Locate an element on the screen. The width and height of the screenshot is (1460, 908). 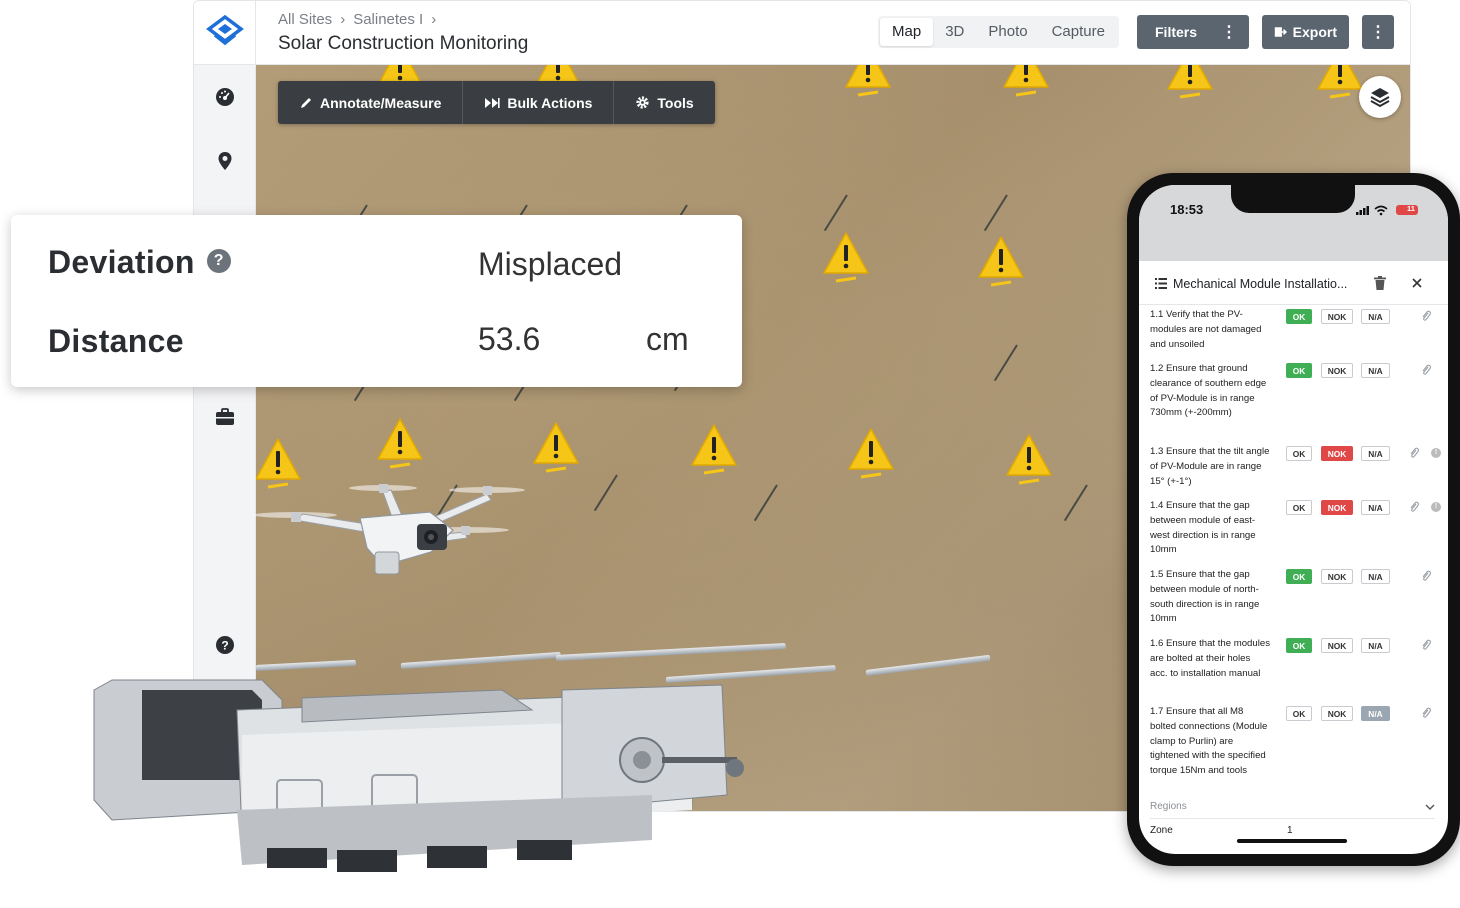
fast-forward-icon is located at coordinates (492, 102).